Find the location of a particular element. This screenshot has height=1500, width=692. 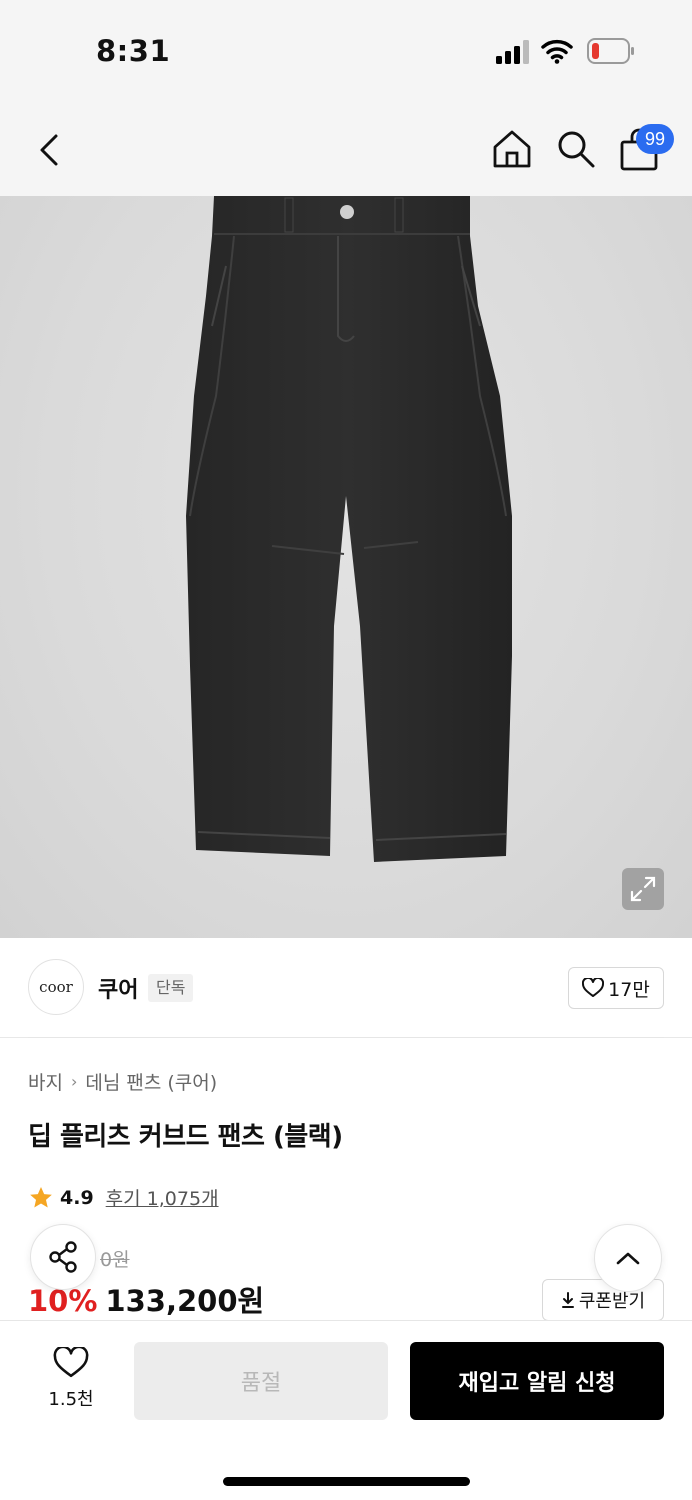

status-time: 8:31 is located at coordinates (133, 51).